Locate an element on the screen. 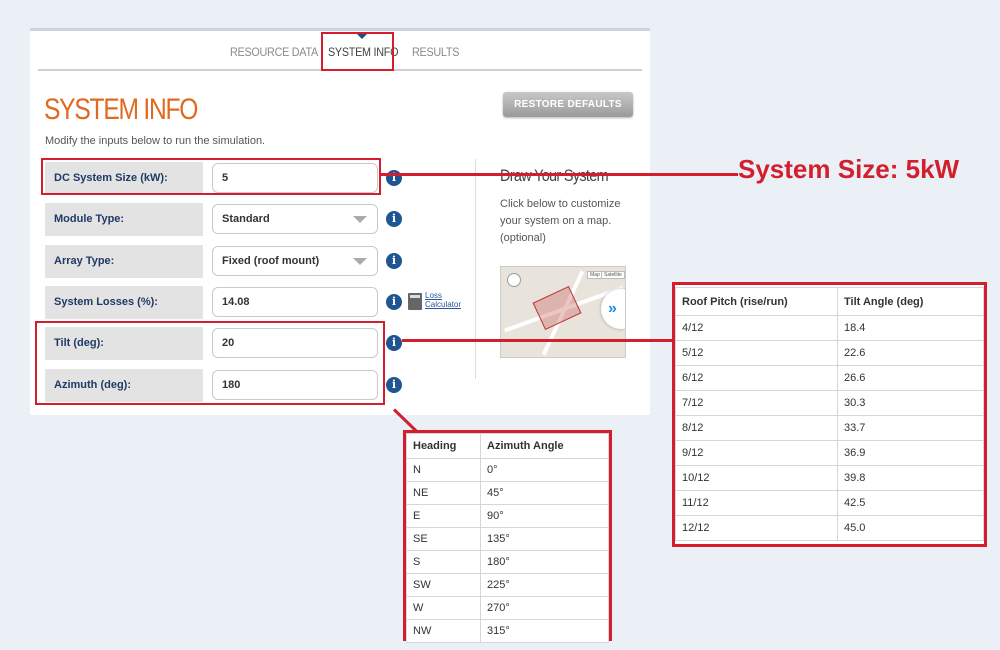 The height and width of the screenshot is (650, 1000). pitch-cell: 45.0 is located at coordinates (910, 528).